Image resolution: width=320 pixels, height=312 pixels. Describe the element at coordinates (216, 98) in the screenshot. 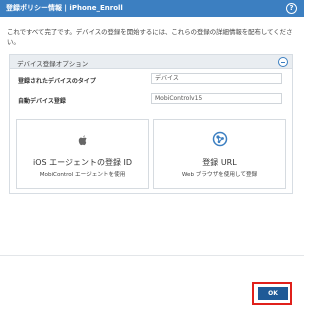

I see `auto-enrollment-field: MobiControlv15` at that location.